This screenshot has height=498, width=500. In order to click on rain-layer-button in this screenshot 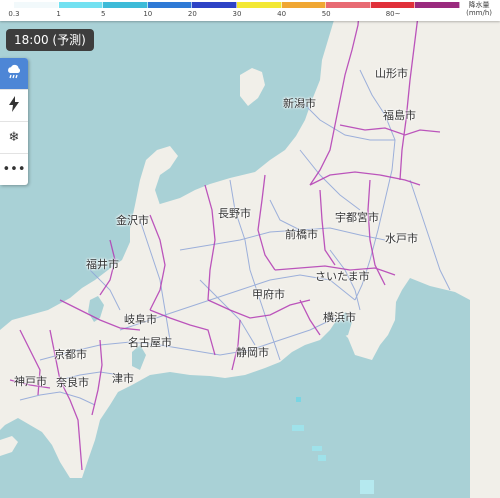, I will do `click(14, 74)`.